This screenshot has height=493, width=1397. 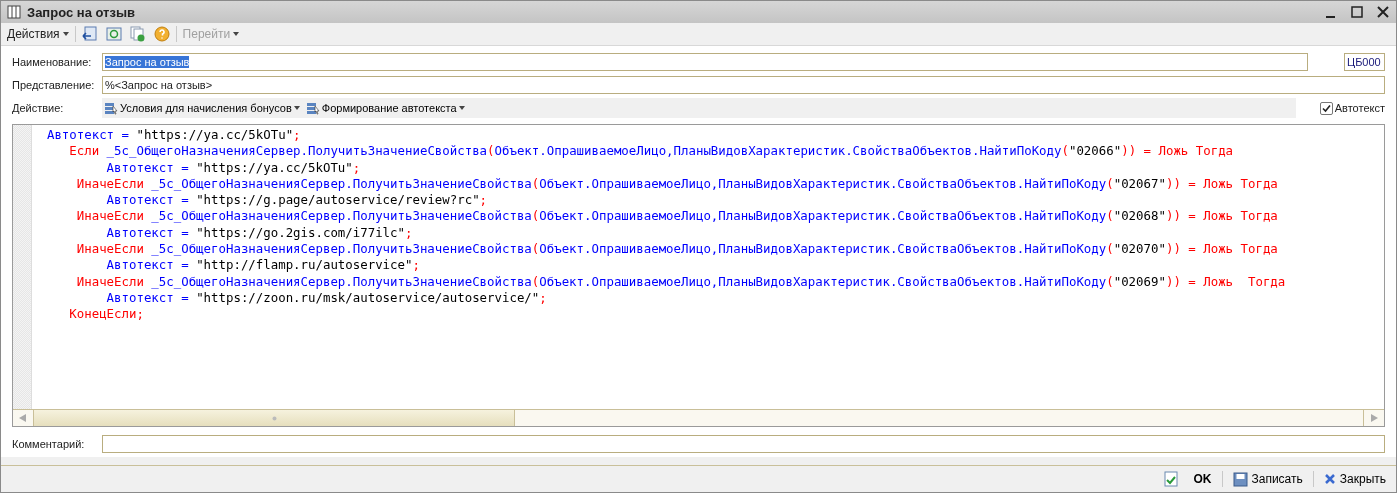 What do you see at coordinates (297, 200) in the screenshot?
I see `code-line: Автотекст = "https://g.page/autoservice/review?rc";` at bounding box center [297, 200].